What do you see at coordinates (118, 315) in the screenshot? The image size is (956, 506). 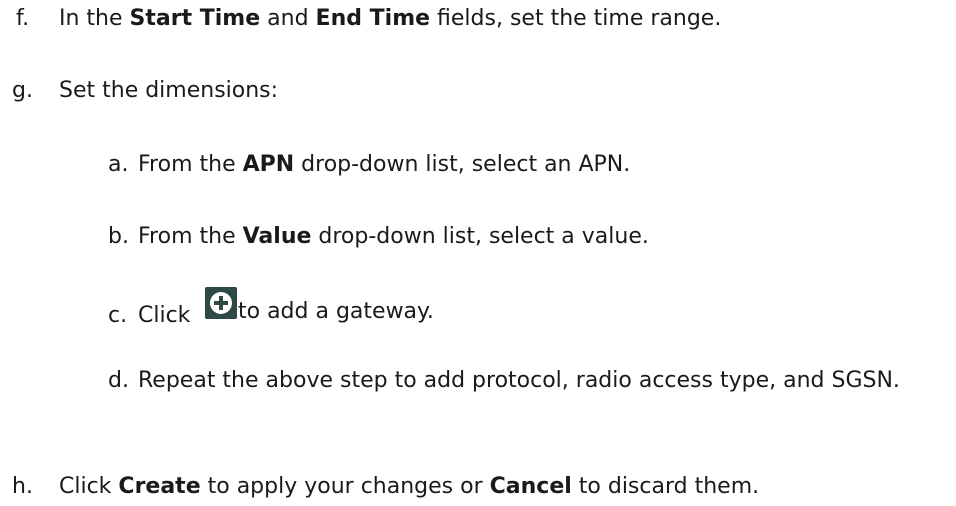 I see `substep-marker: c.` at bounding box center [118, 315].